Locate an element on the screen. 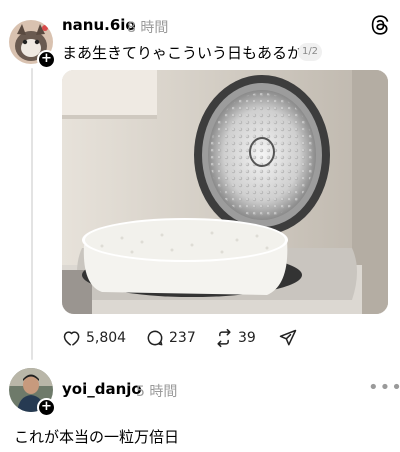  action-bar: 5,804 237 39 is located at coordinates (212, 338).